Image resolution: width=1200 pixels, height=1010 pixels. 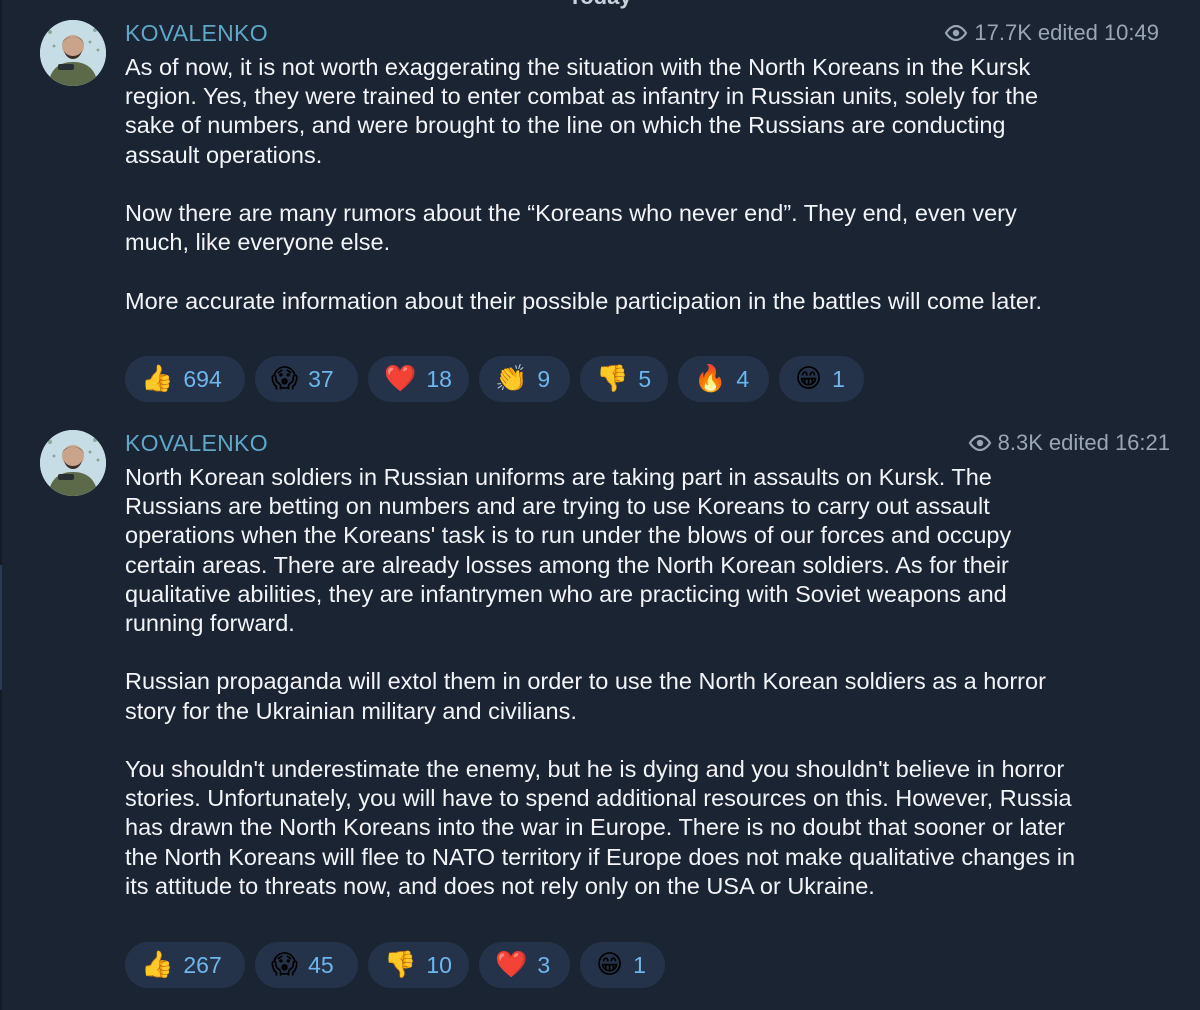 I want to click on reaction-heart: ❤️ 3, so click(x=524, y=965).